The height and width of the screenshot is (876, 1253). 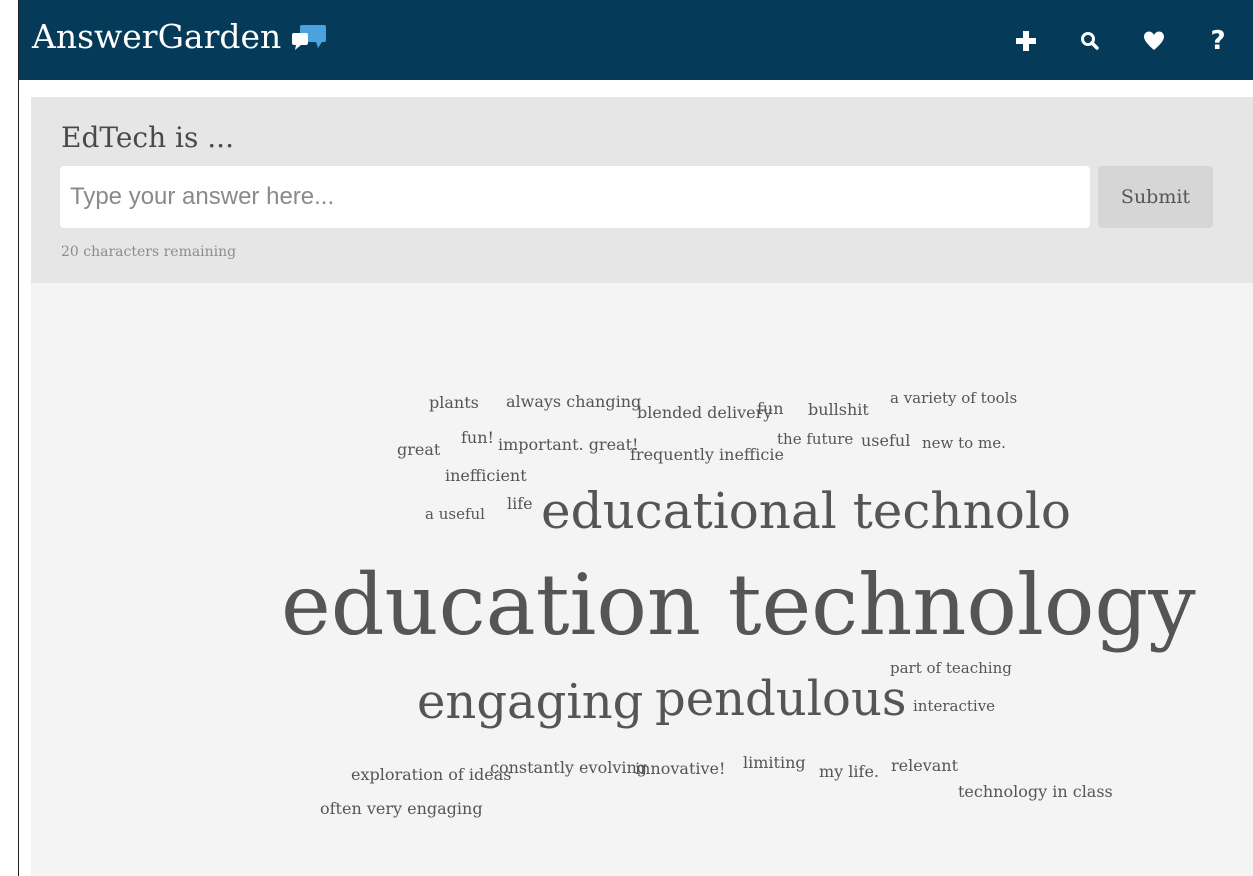 I want to click on add-button, so click(x=1026, y=41).